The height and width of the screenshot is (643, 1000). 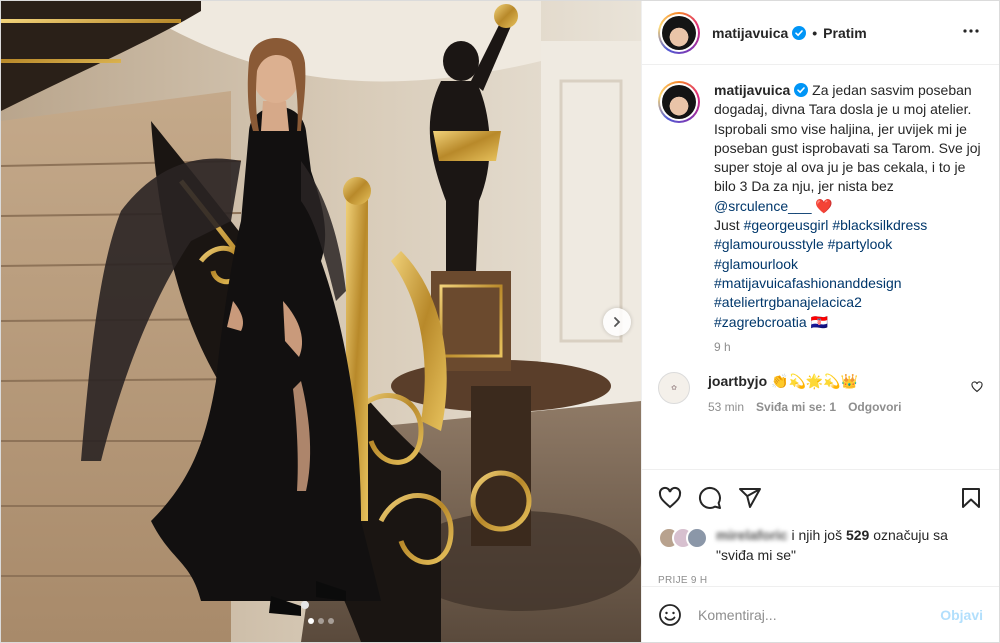 I want to click on caption-username: matijavuica, so click(x=752, y=90).